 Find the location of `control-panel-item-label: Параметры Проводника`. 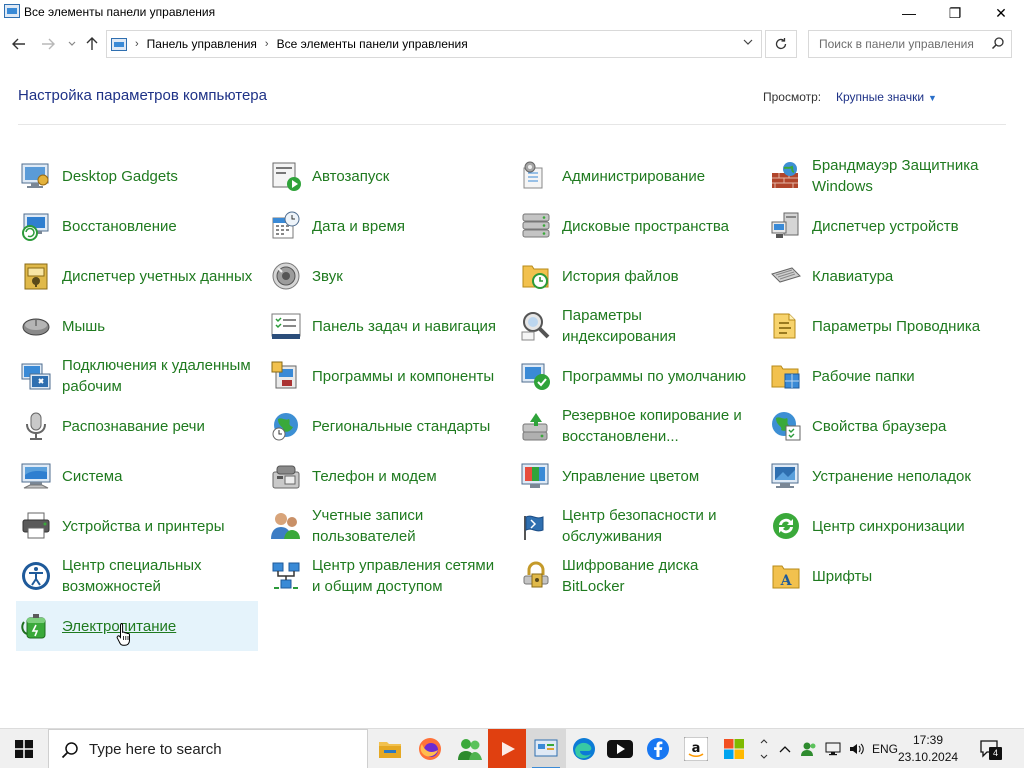

control-panel-item-label: Параметры Проводника is located at coordinates (908, 326).